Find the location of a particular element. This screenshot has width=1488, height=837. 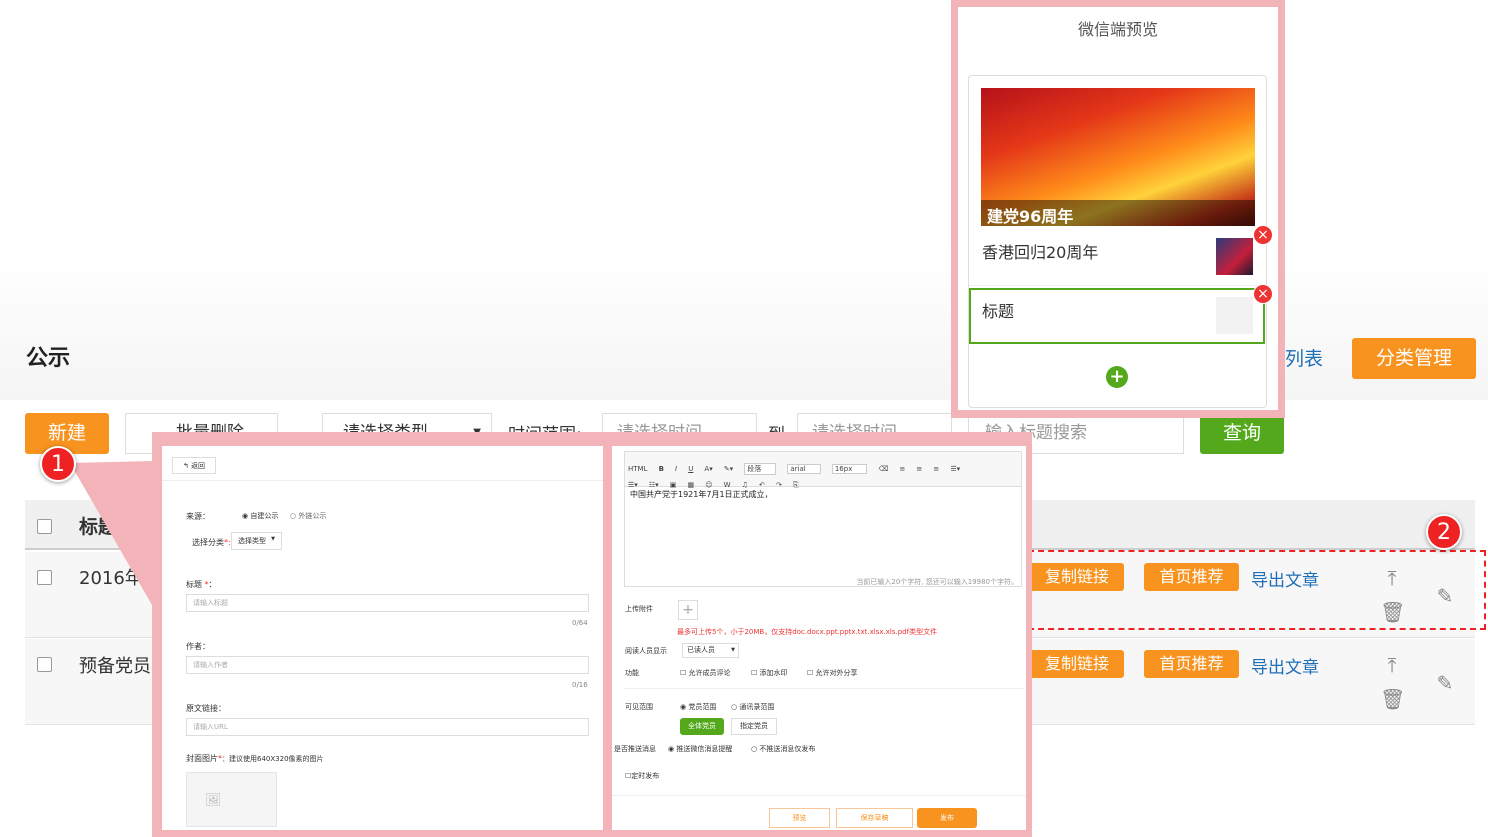

char-count: 当前已输入20个字符, 您还可以输入19980个字符。 is located at coordinates (937, 582).